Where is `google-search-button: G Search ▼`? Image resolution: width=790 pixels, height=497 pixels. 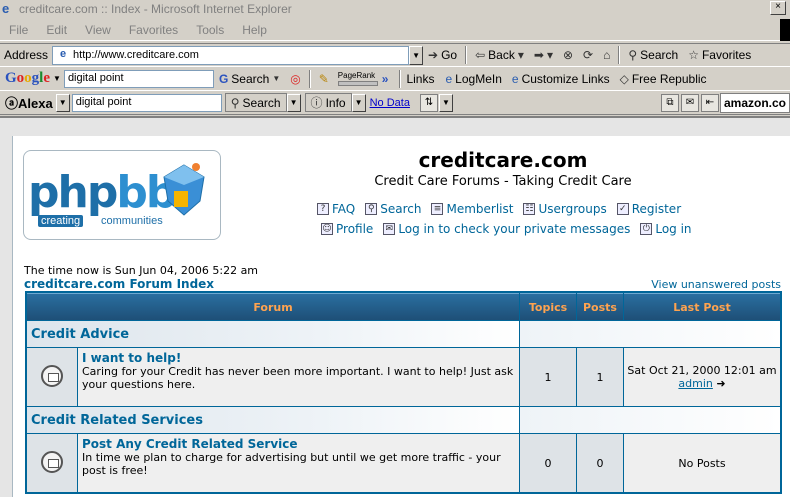 google-search-button: G Search ▼ is located at coordinates (249, 79).